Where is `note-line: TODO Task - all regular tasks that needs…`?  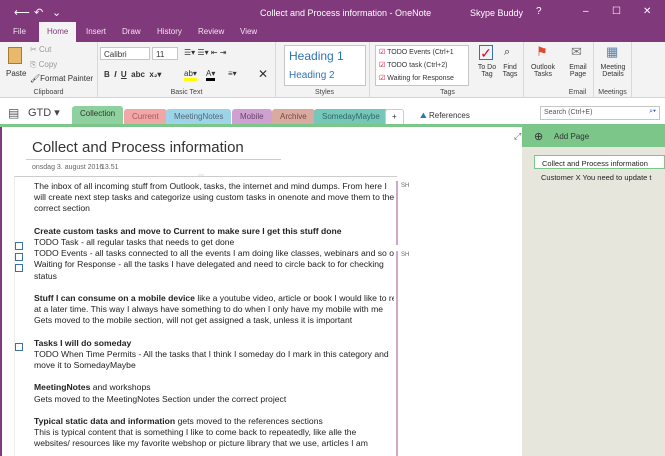
note-line: TODO Task - all regular tasks that needs… is located at coordinates (214, 242).